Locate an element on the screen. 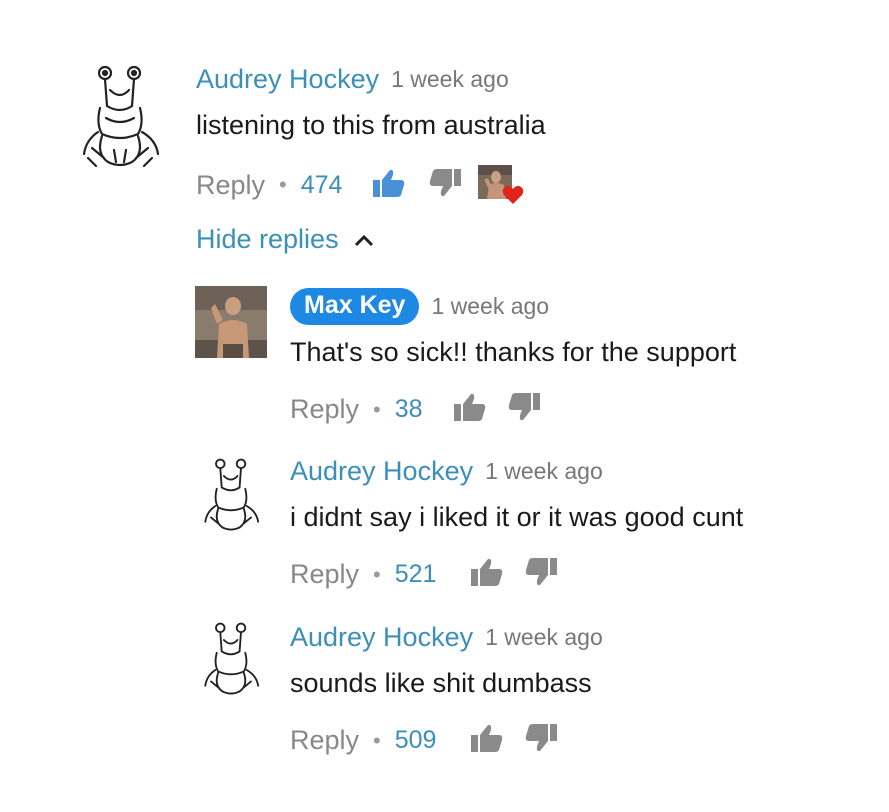 This screenshot has height=812, width=889. creator-heart is located at coordinates (501, 185).